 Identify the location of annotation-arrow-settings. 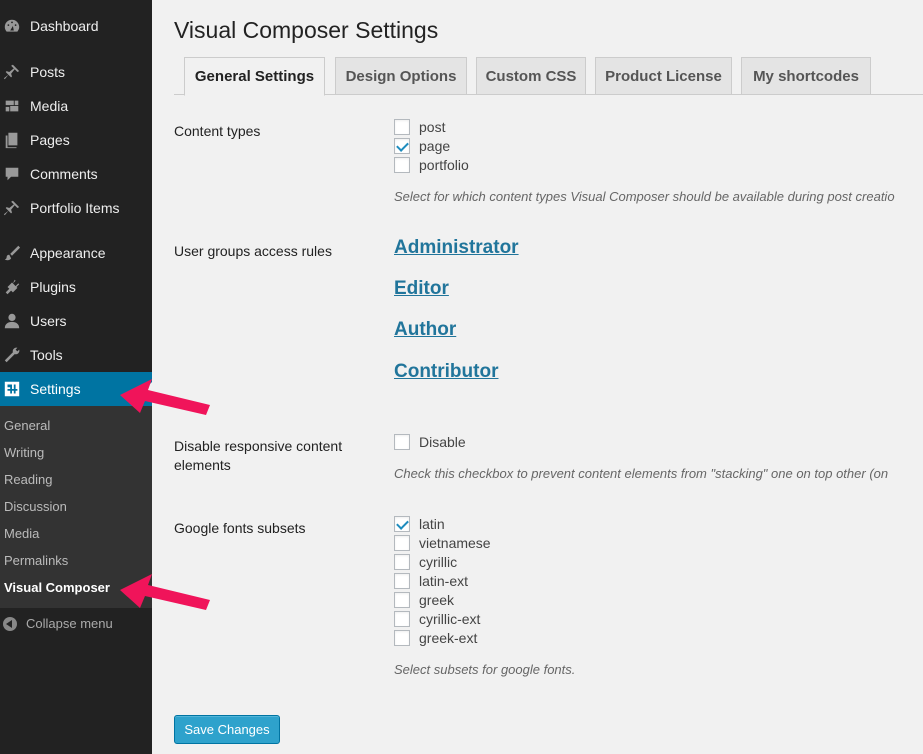
(165, 397).